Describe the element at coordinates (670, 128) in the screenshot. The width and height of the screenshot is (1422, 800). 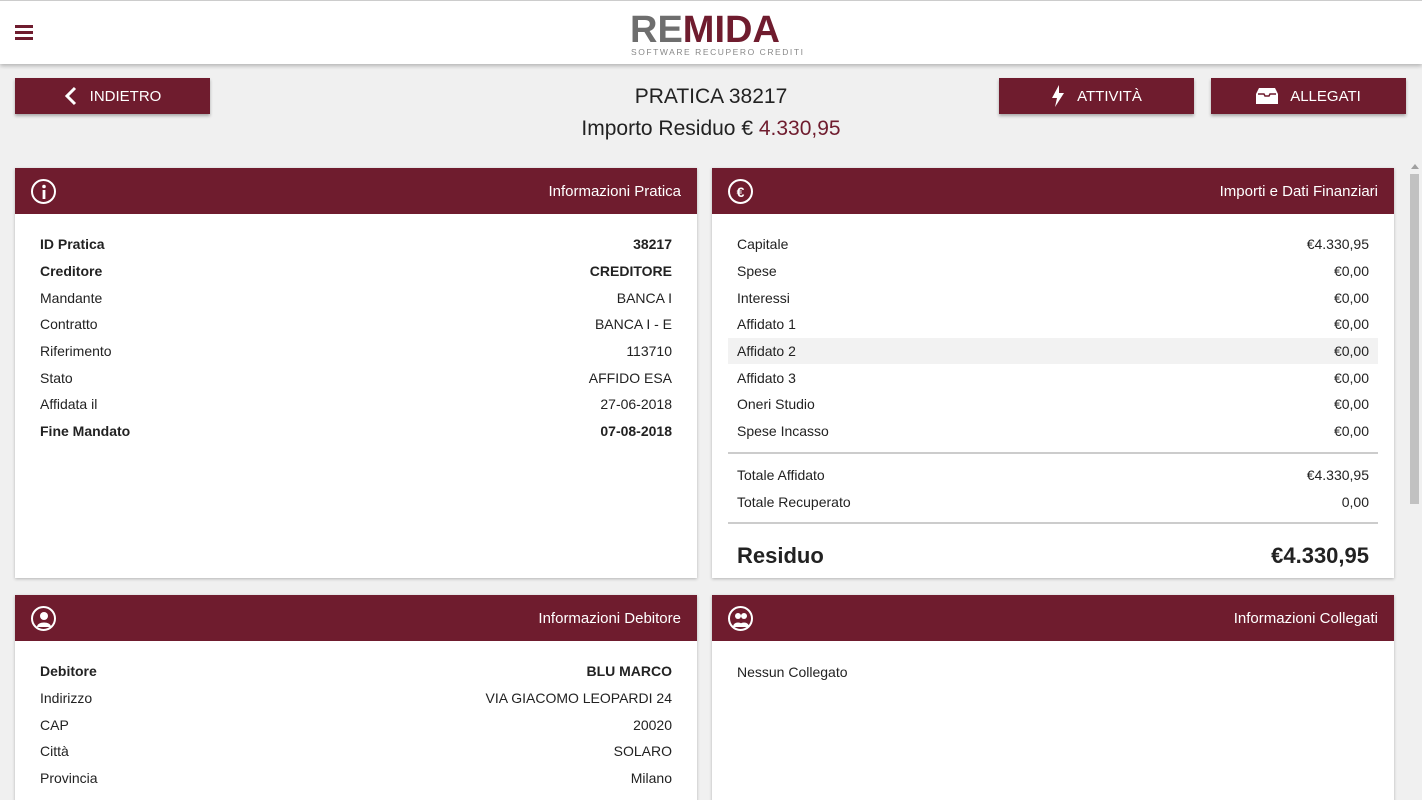
I see `residual-label: Importo Residuo €` at that location.